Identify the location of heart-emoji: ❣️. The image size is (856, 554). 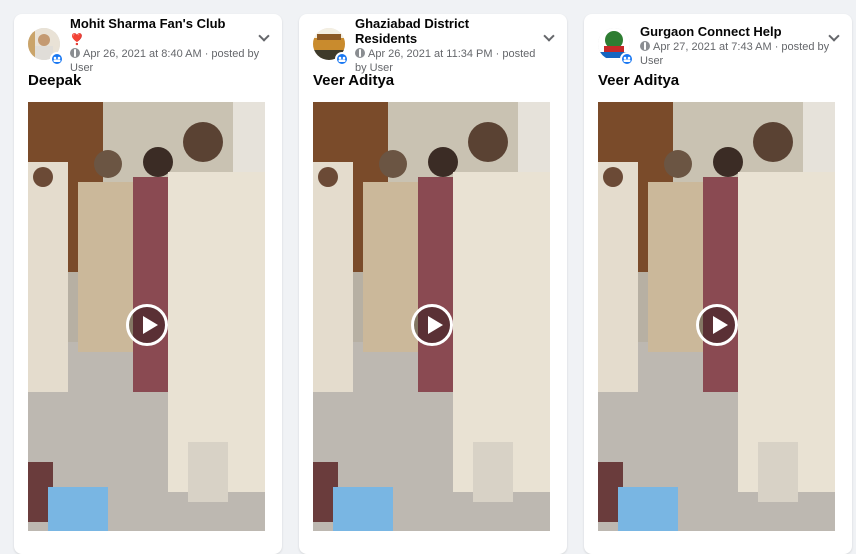
(77, 40).